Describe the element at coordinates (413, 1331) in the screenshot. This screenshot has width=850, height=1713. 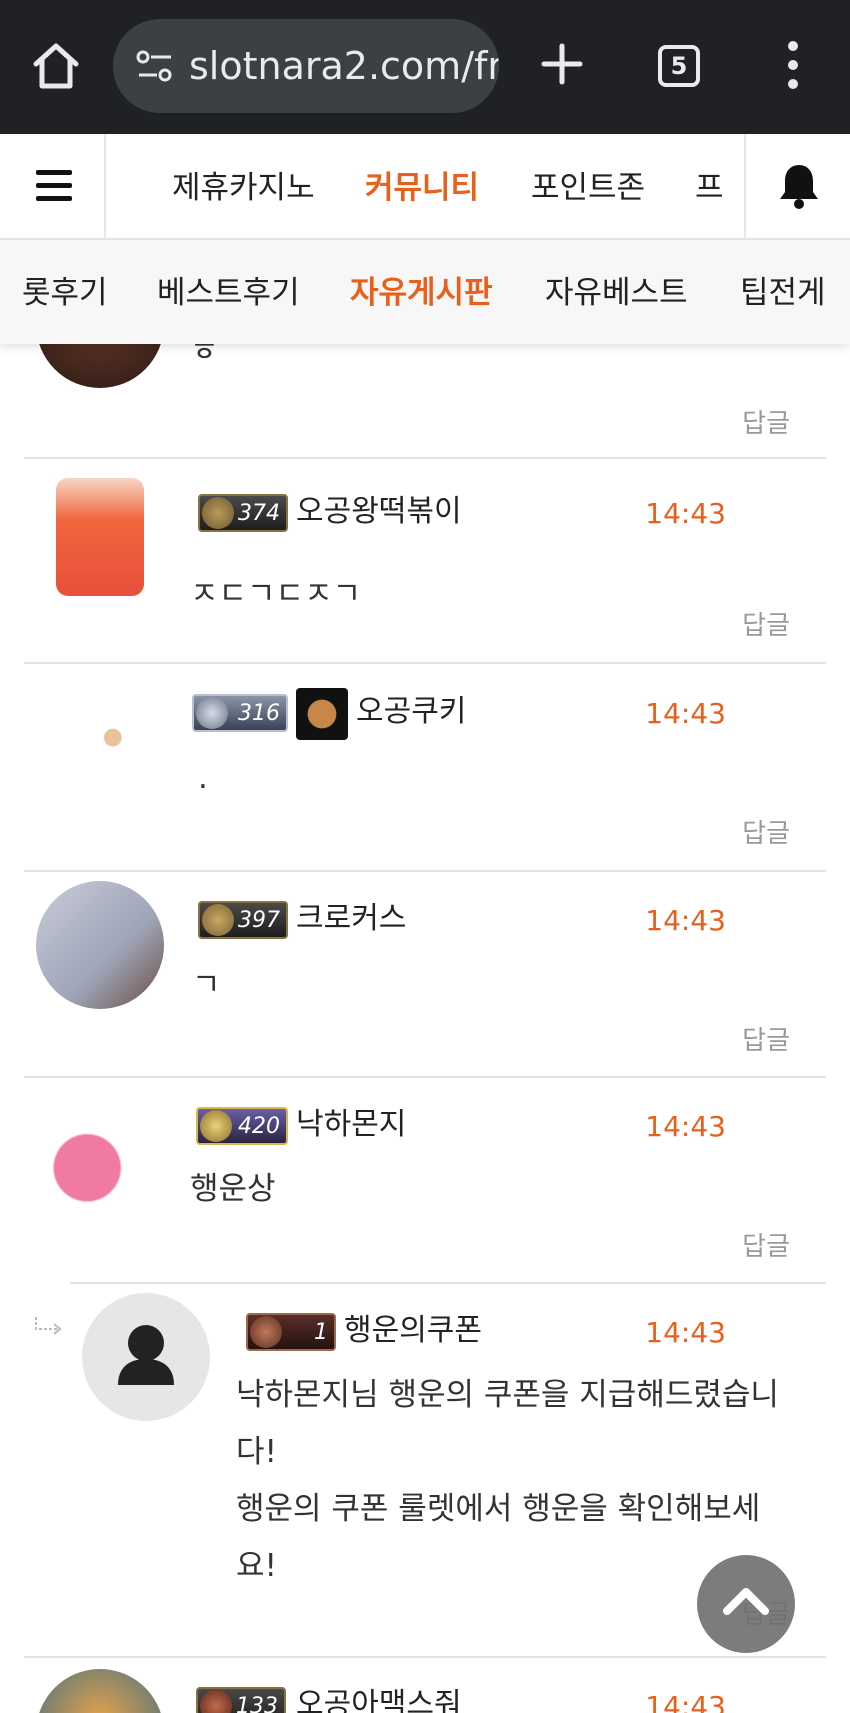
I see `nickname: 행운의쿠폰` at that location.